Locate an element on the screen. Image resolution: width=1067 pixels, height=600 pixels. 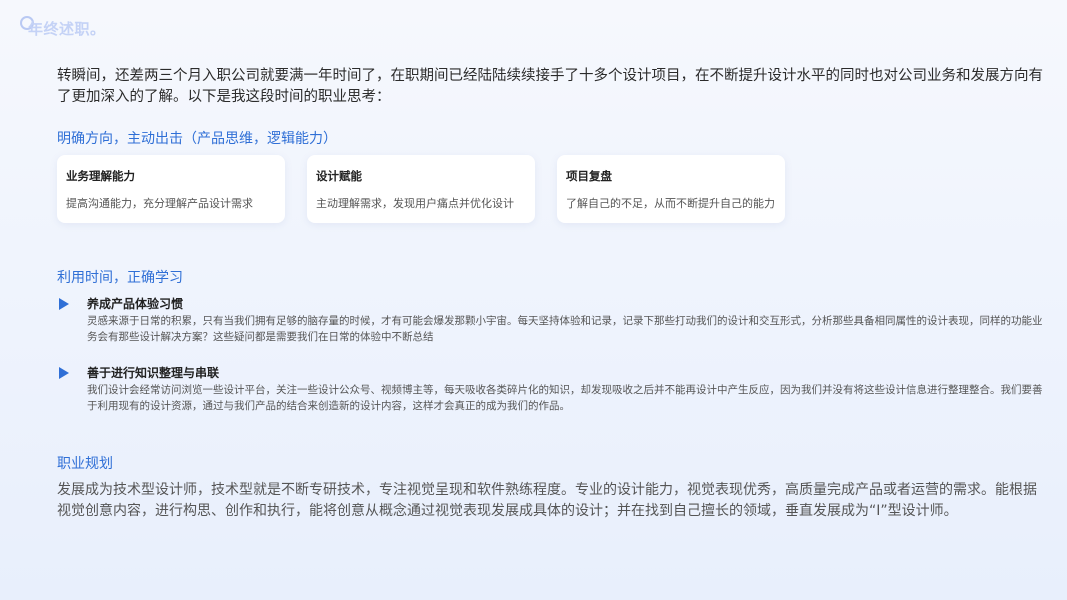
logo-text: 年终述职。 is located at coordinates (67, 28).